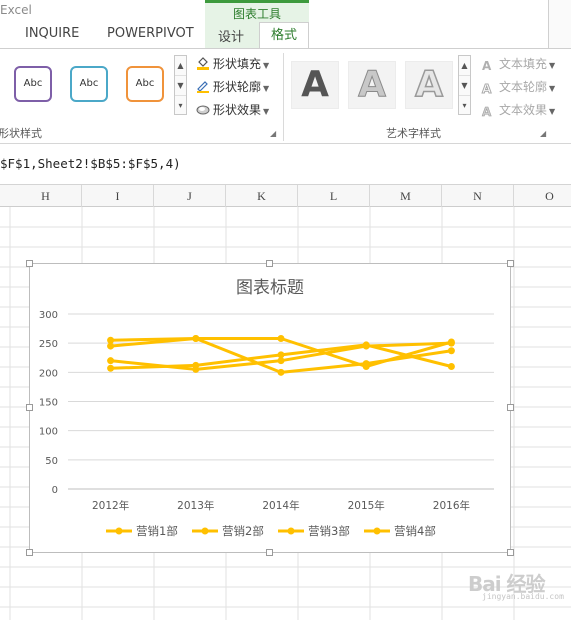 The height and width of the screenshot is (620, 571). Describe the element at coordinates (237, 64) in the screenshot. I see `shape-fill-label: 形状填充` at that location.